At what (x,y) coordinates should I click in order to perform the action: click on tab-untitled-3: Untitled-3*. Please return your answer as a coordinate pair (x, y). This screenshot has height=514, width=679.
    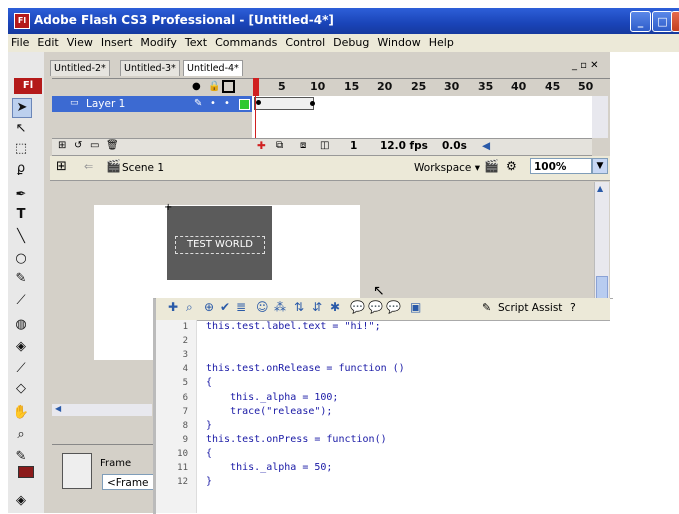
    Looking at the image, I should click on (150, 68).